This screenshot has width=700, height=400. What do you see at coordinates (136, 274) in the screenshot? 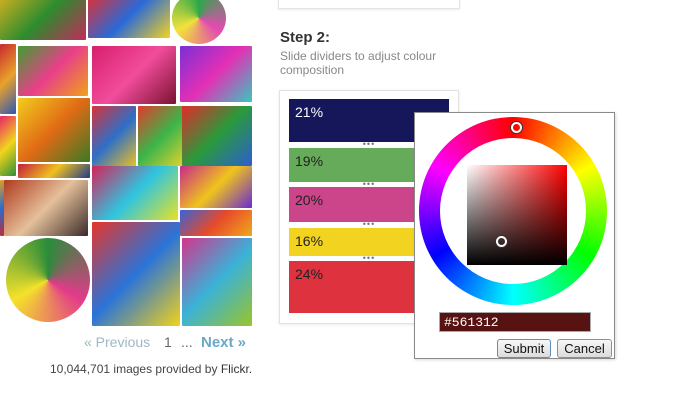
I see `balls-thumbnail` at bounding box center [136, 274].